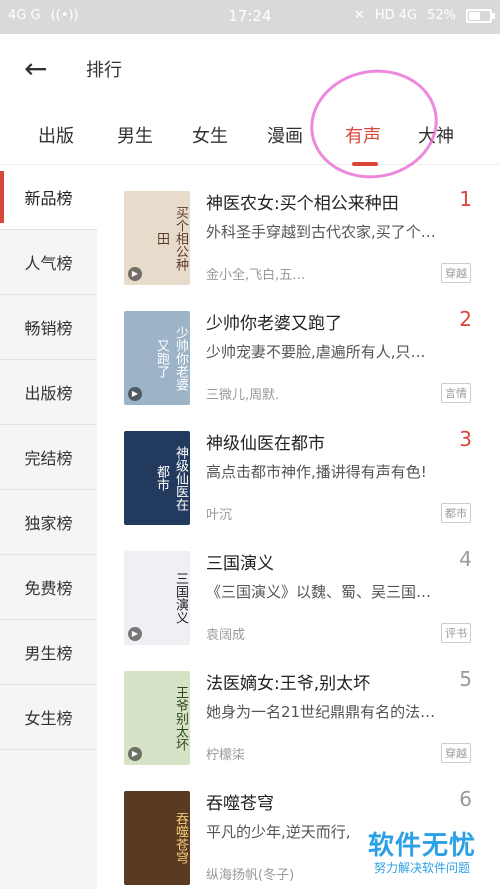  I want to click on cover-title: 王爷别太坏, so click(180, 718).